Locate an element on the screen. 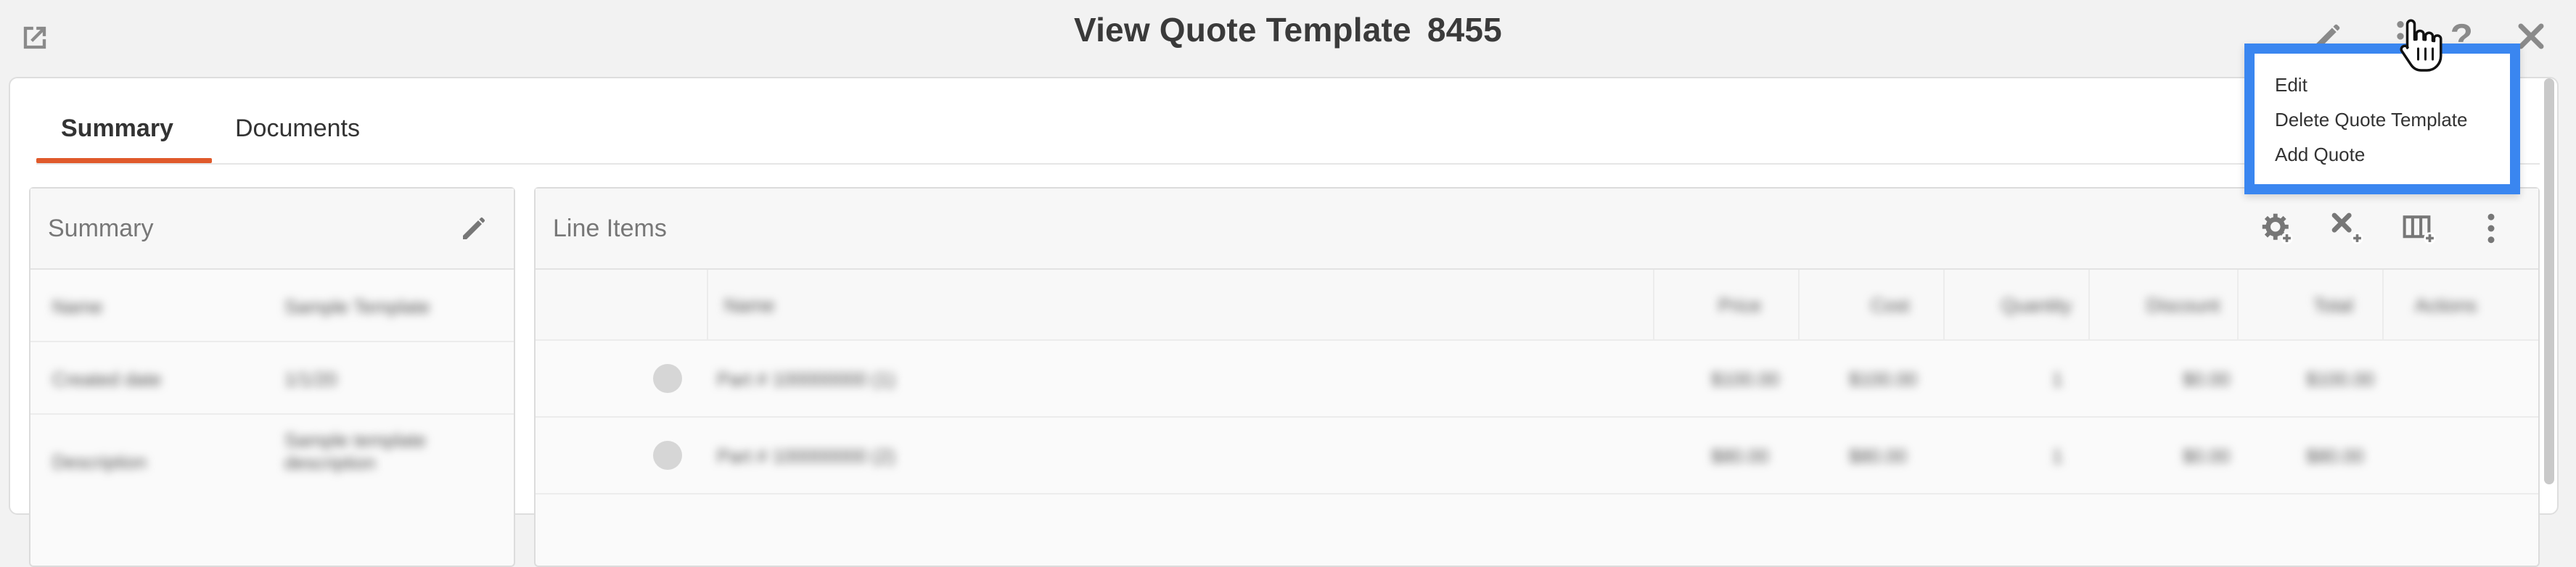  page-title: View Quote Template 8455 is located at coordinates (1288, 29).